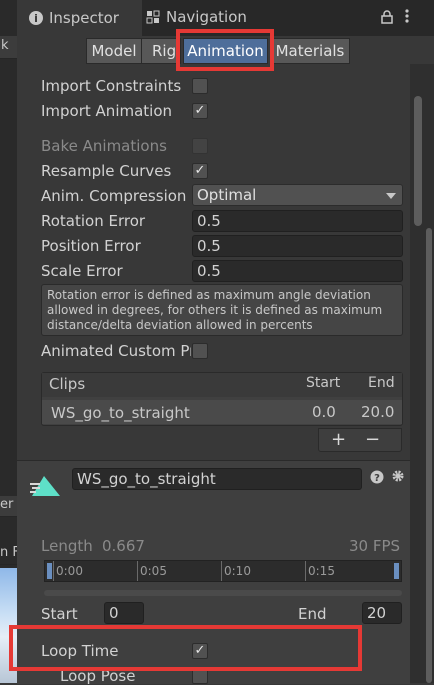  What do you see at coordinates (222, 412) in the screenshot?
I see `table-row: WS_go_to_straight 0.0 20.0` at bounding box center [222, 412].